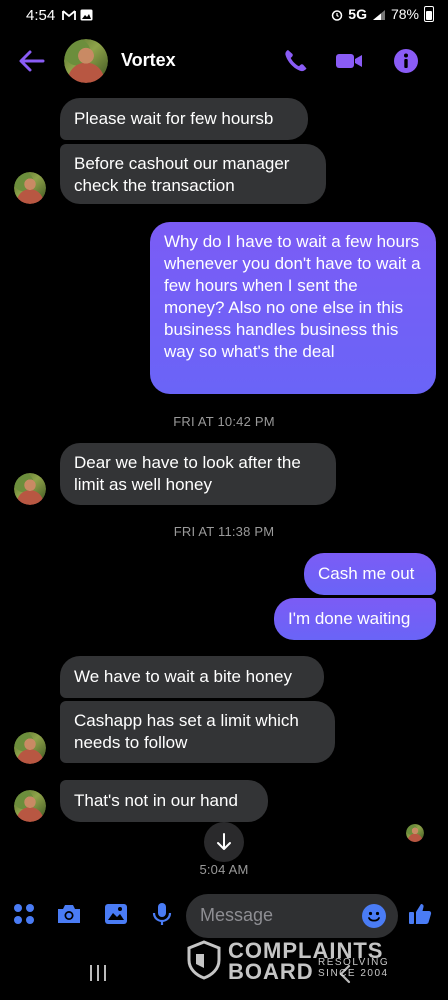 This screenshot has height=1000, width=448. What do you see at coordinates (370, 574) in the screenshot?
I see `outgoing-message: Cash me out` at bounding box center [370, 574].